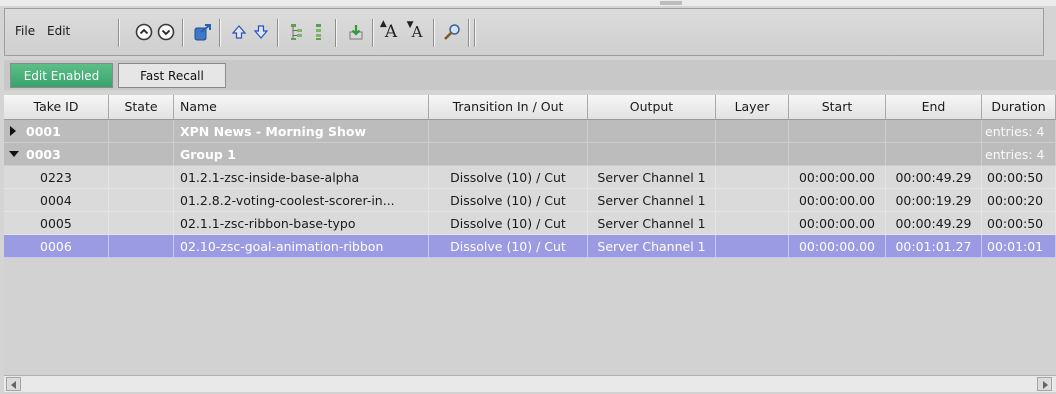 The height and width of the screenshot is (394, 1056). Describe the element at coordinates (652, 107) in the screenshot. I see `column-header-output: Output` at that location.